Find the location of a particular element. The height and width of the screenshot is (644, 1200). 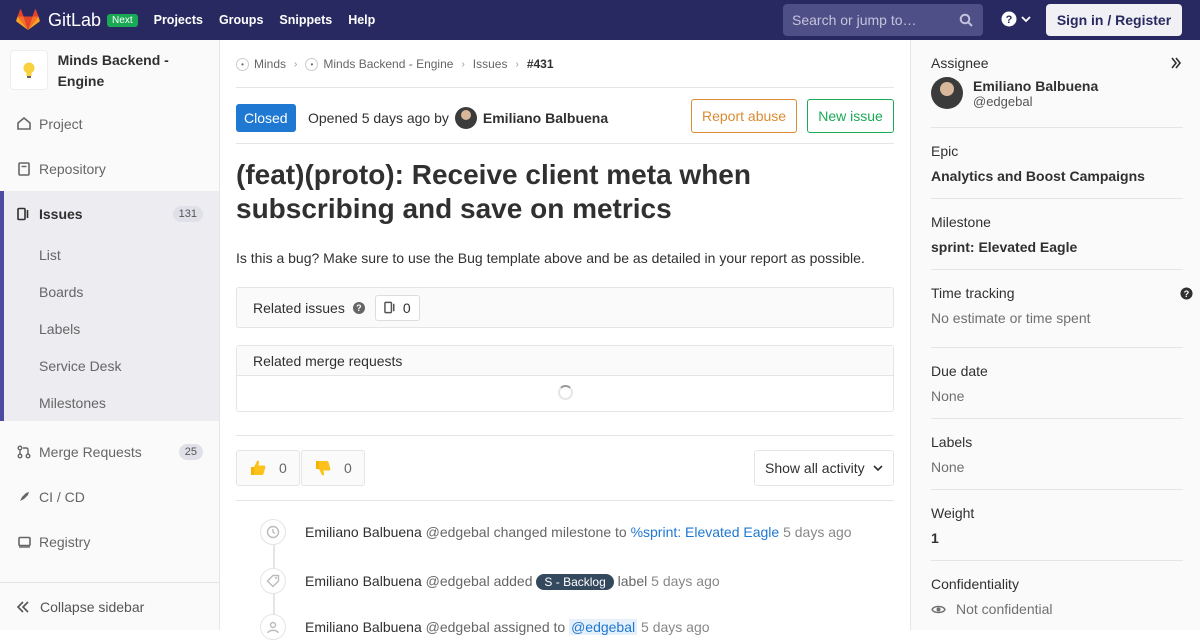

issues-icon is located at coordinates (389, 307).